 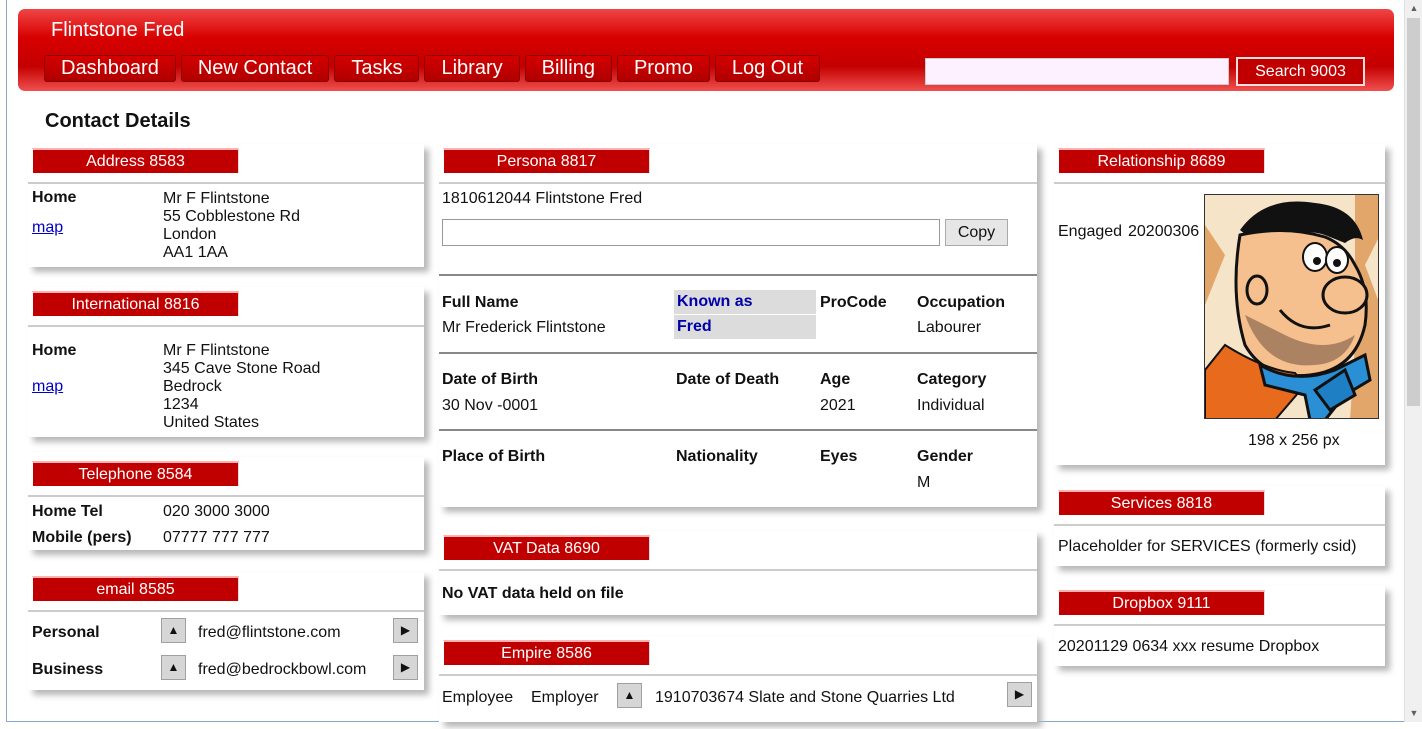 I want to click on address-line: 55 Cobblestone Rd, so click(x=231, y=216).